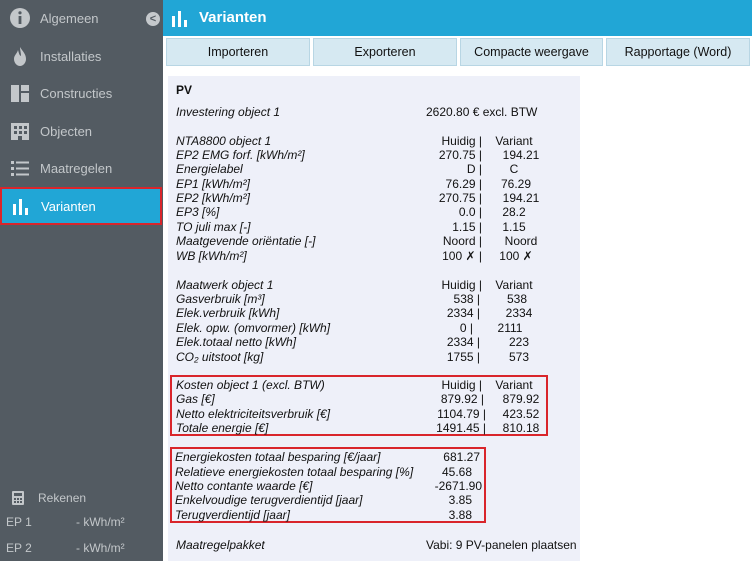 Image resolution: width=752 pixels, height=561 pixels. What do you see at coordinates (76, 93) in the screenshot?
I see `sidebar-item-label: Constructies` at bounding box center [76, 93].